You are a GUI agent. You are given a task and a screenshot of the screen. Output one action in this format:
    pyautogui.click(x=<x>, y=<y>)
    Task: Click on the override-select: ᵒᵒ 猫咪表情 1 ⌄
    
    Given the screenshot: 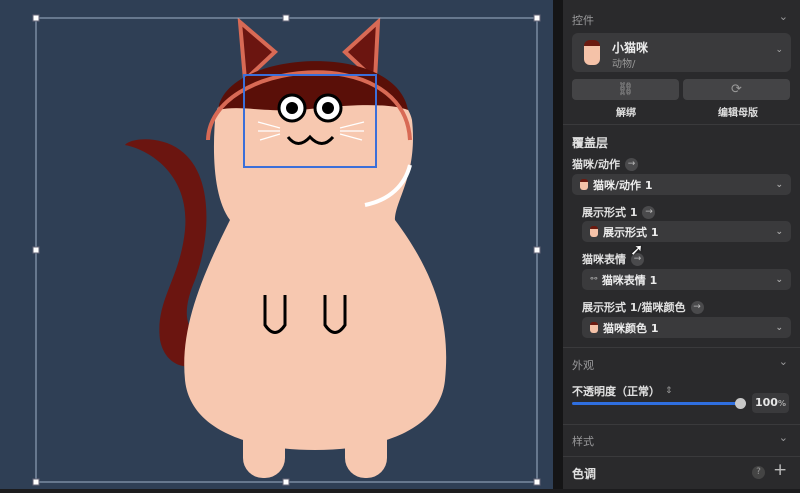 What is the action you would take?
    pyautogui.click(x=686, y=279)
    